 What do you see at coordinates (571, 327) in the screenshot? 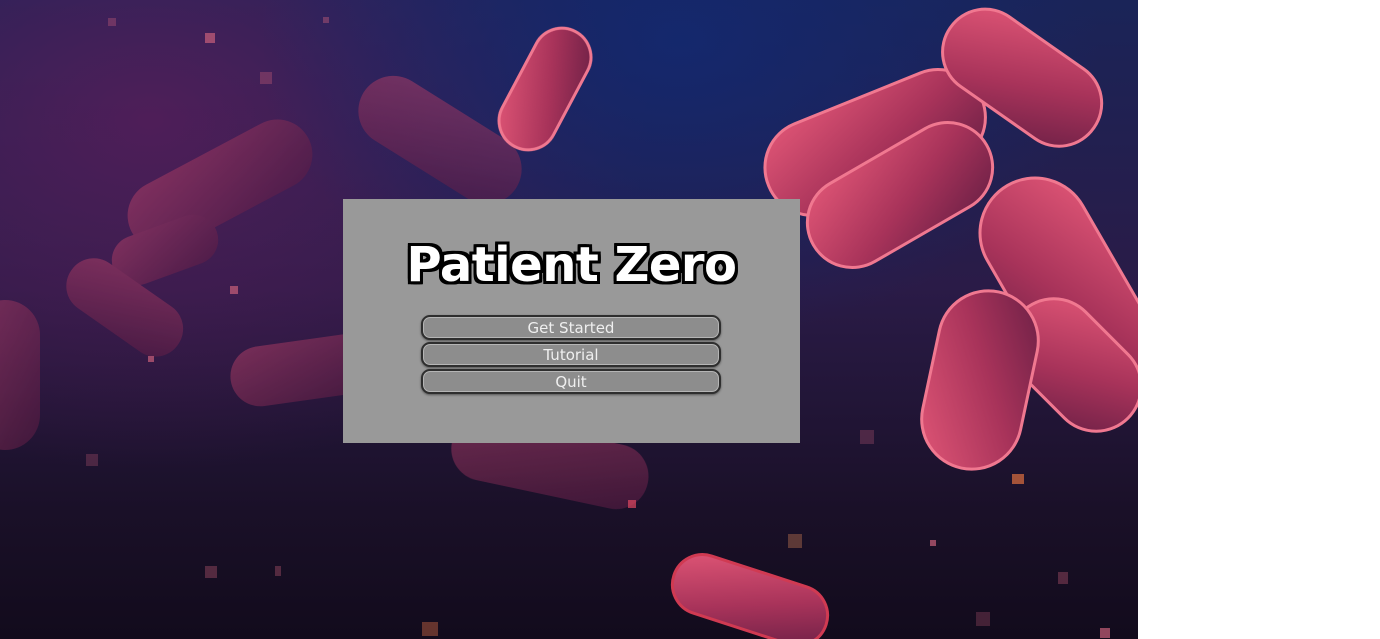
I see `get-started-button: Get Started` at bounding box center [571, 327].